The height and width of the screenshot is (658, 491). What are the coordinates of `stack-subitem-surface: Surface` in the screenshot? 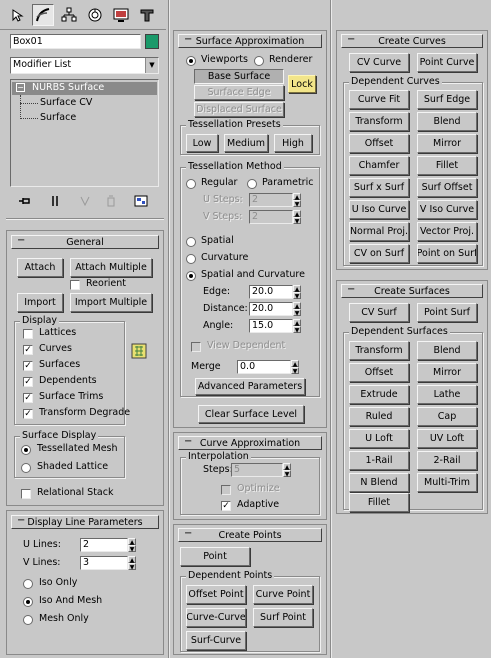 It's located at (58, 117).